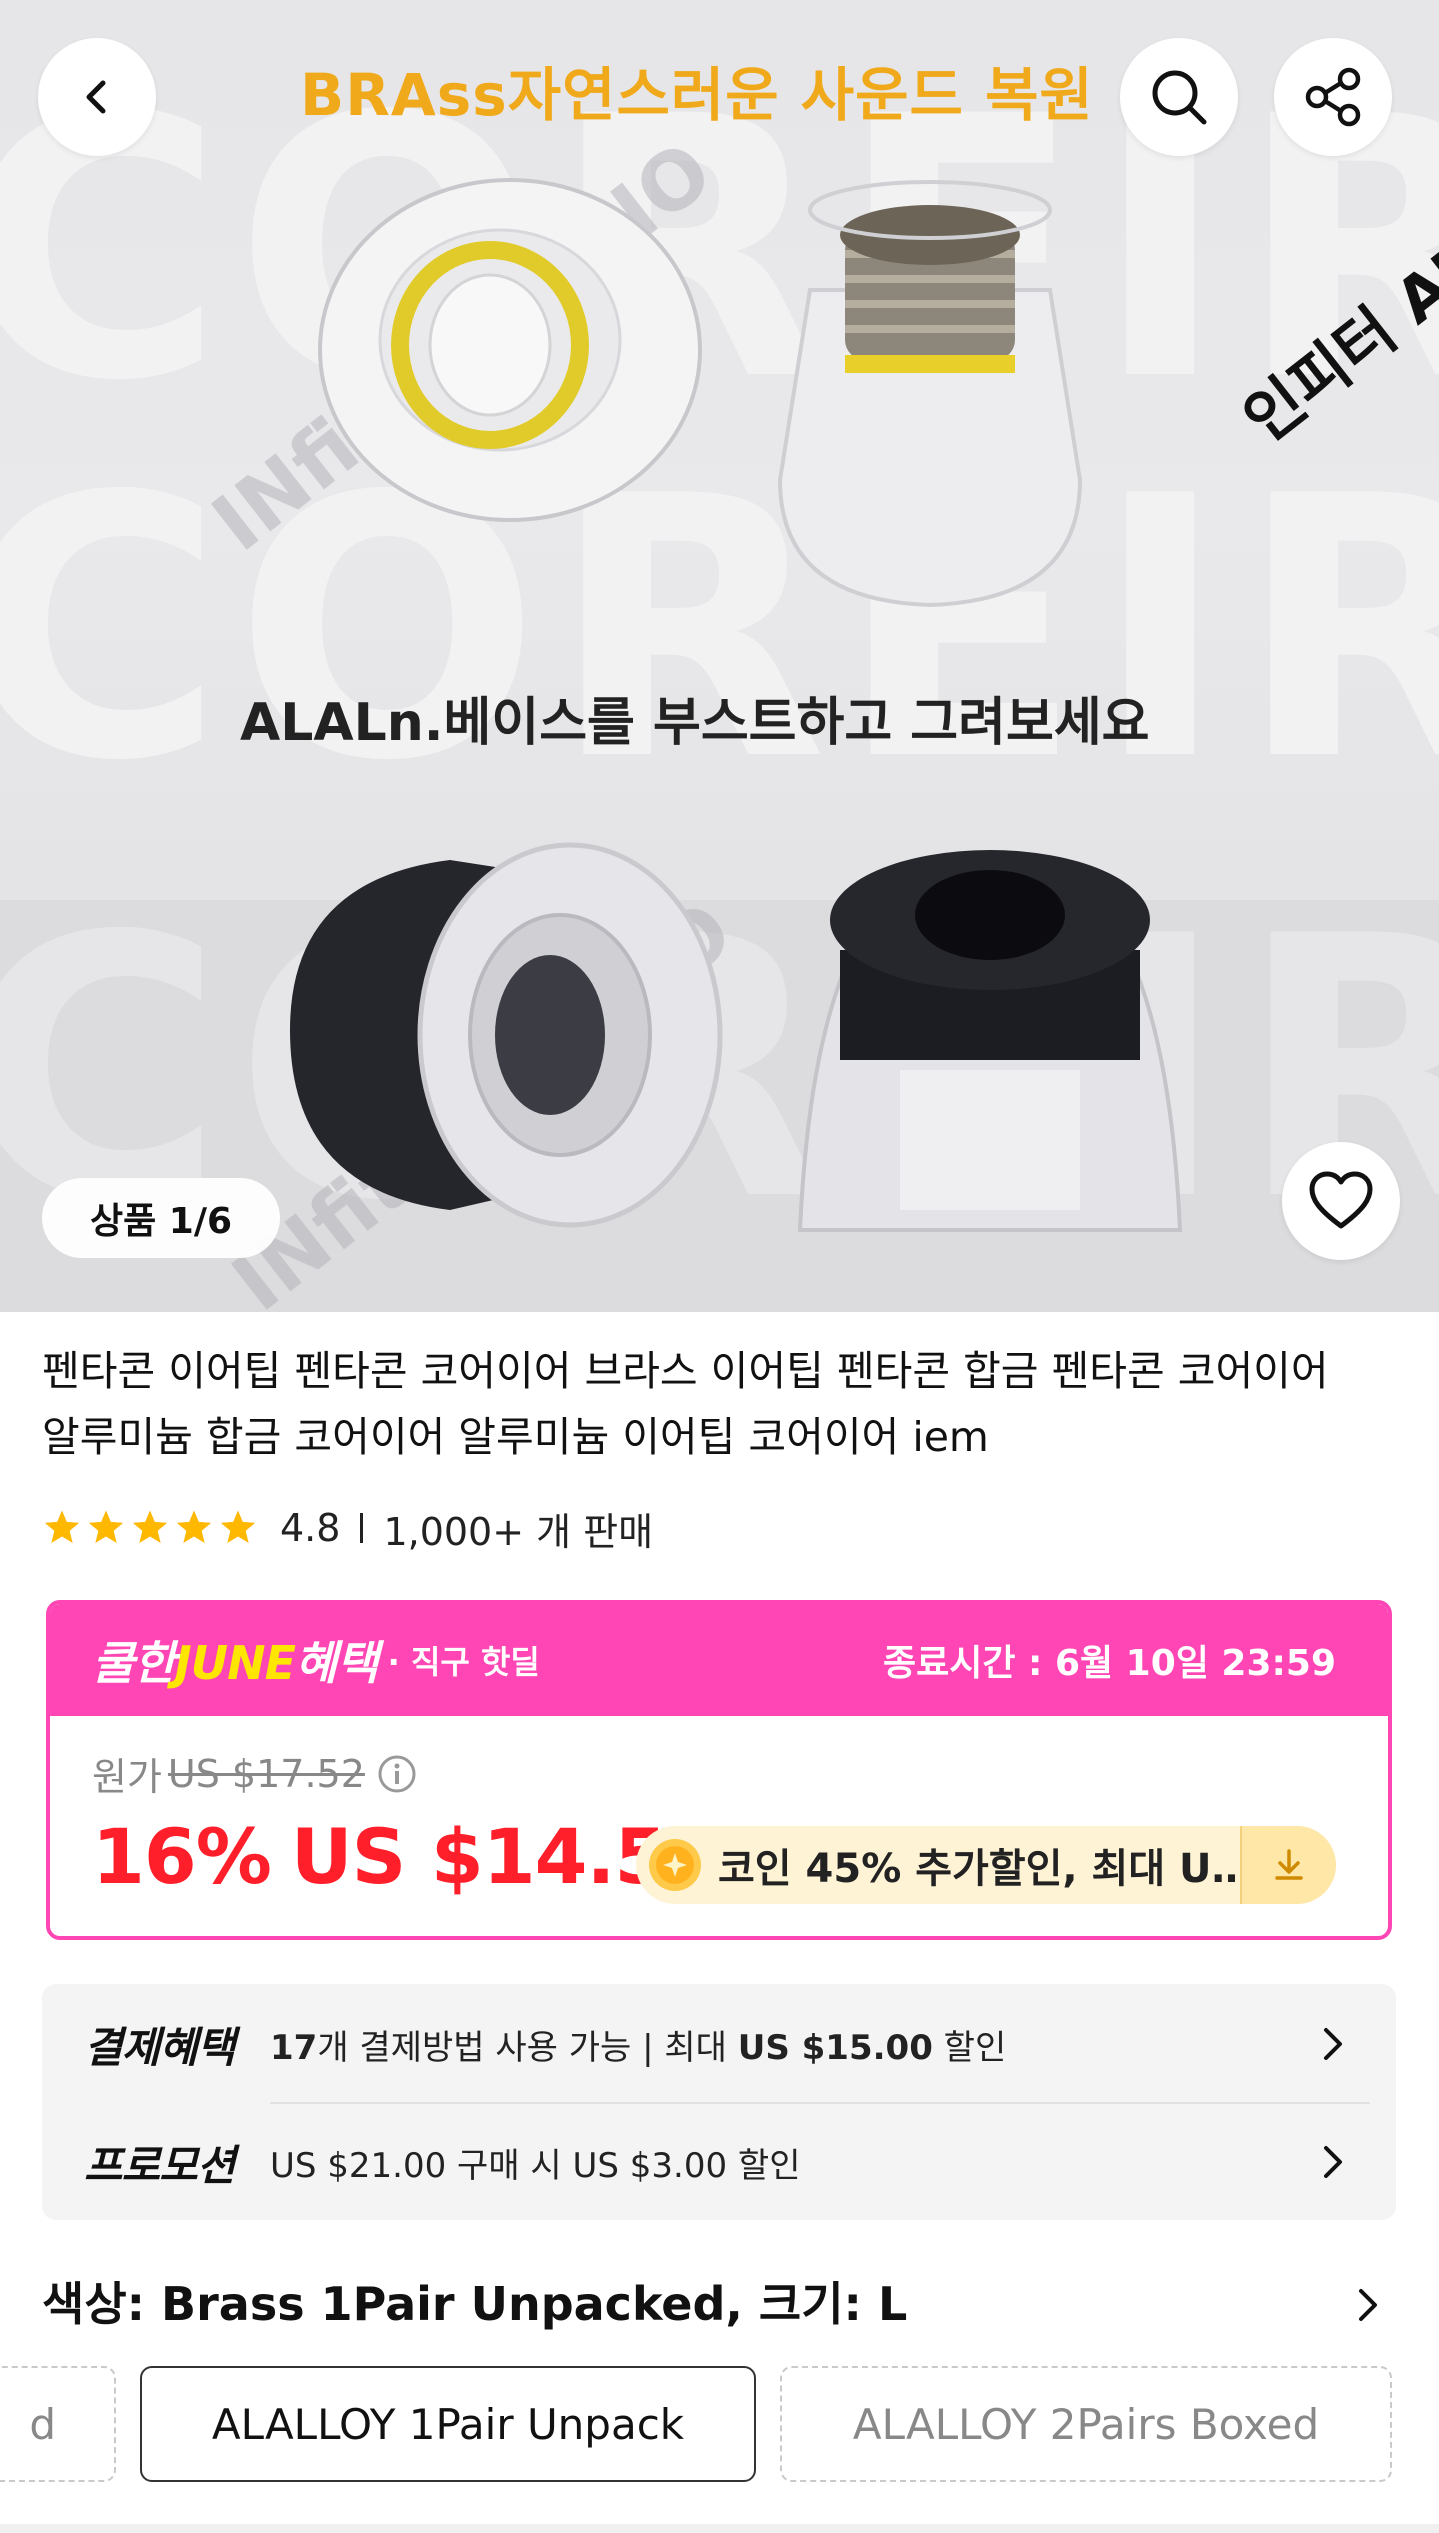  What do you see at coordinates (930, 394) in the screenshot?
I see `eartip-brass-image` at bounding box center [930, 394].